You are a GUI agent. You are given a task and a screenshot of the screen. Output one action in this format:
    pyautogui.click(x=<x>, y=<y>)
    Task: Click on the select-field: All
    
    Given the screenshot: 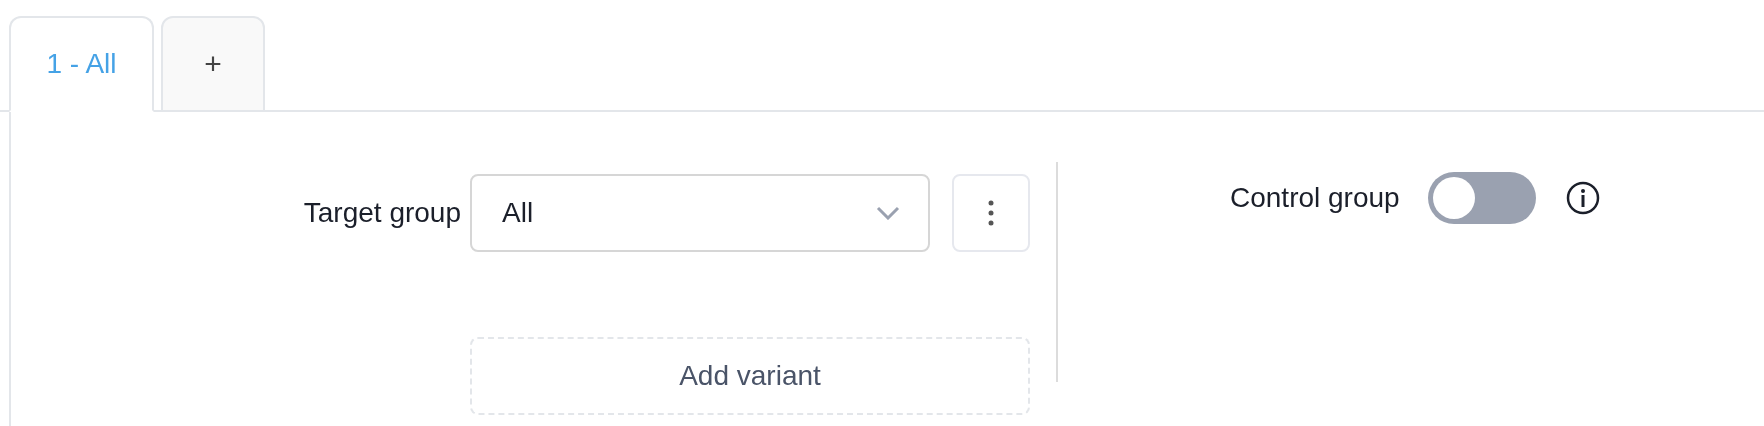 What is the action you would take?
    pyautogui.click(x=700, y=212)
    